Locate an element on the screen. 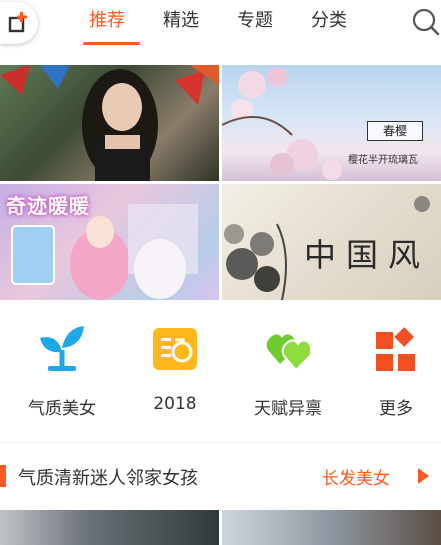 Image resolution: width=441 pixels, height=545 pixels. search-icon is located at coordinates (426, 22).